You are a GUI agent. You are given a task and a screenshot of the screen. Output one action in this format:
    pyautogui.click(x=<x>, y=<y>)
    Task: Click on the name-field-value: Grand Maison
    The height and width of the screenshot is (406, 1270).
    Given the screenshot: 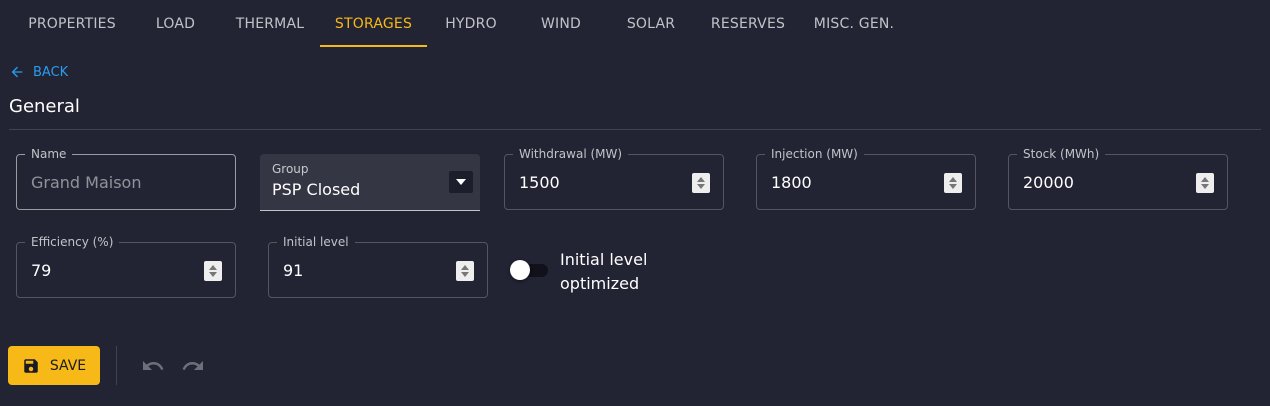 What is the action you would take?
    pyautogui.click(x=86, y=182)
    